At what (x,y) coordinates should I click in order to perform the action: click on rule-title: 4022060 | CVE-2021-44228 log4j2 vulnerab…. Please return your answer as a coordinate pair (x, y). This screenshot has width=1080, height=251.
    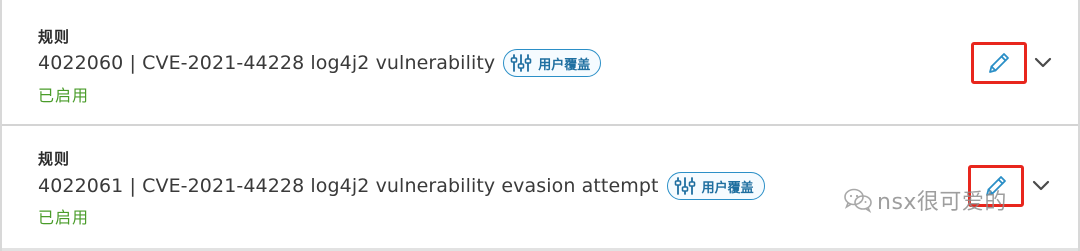
    Looking at the image, I should click on (267, 63).